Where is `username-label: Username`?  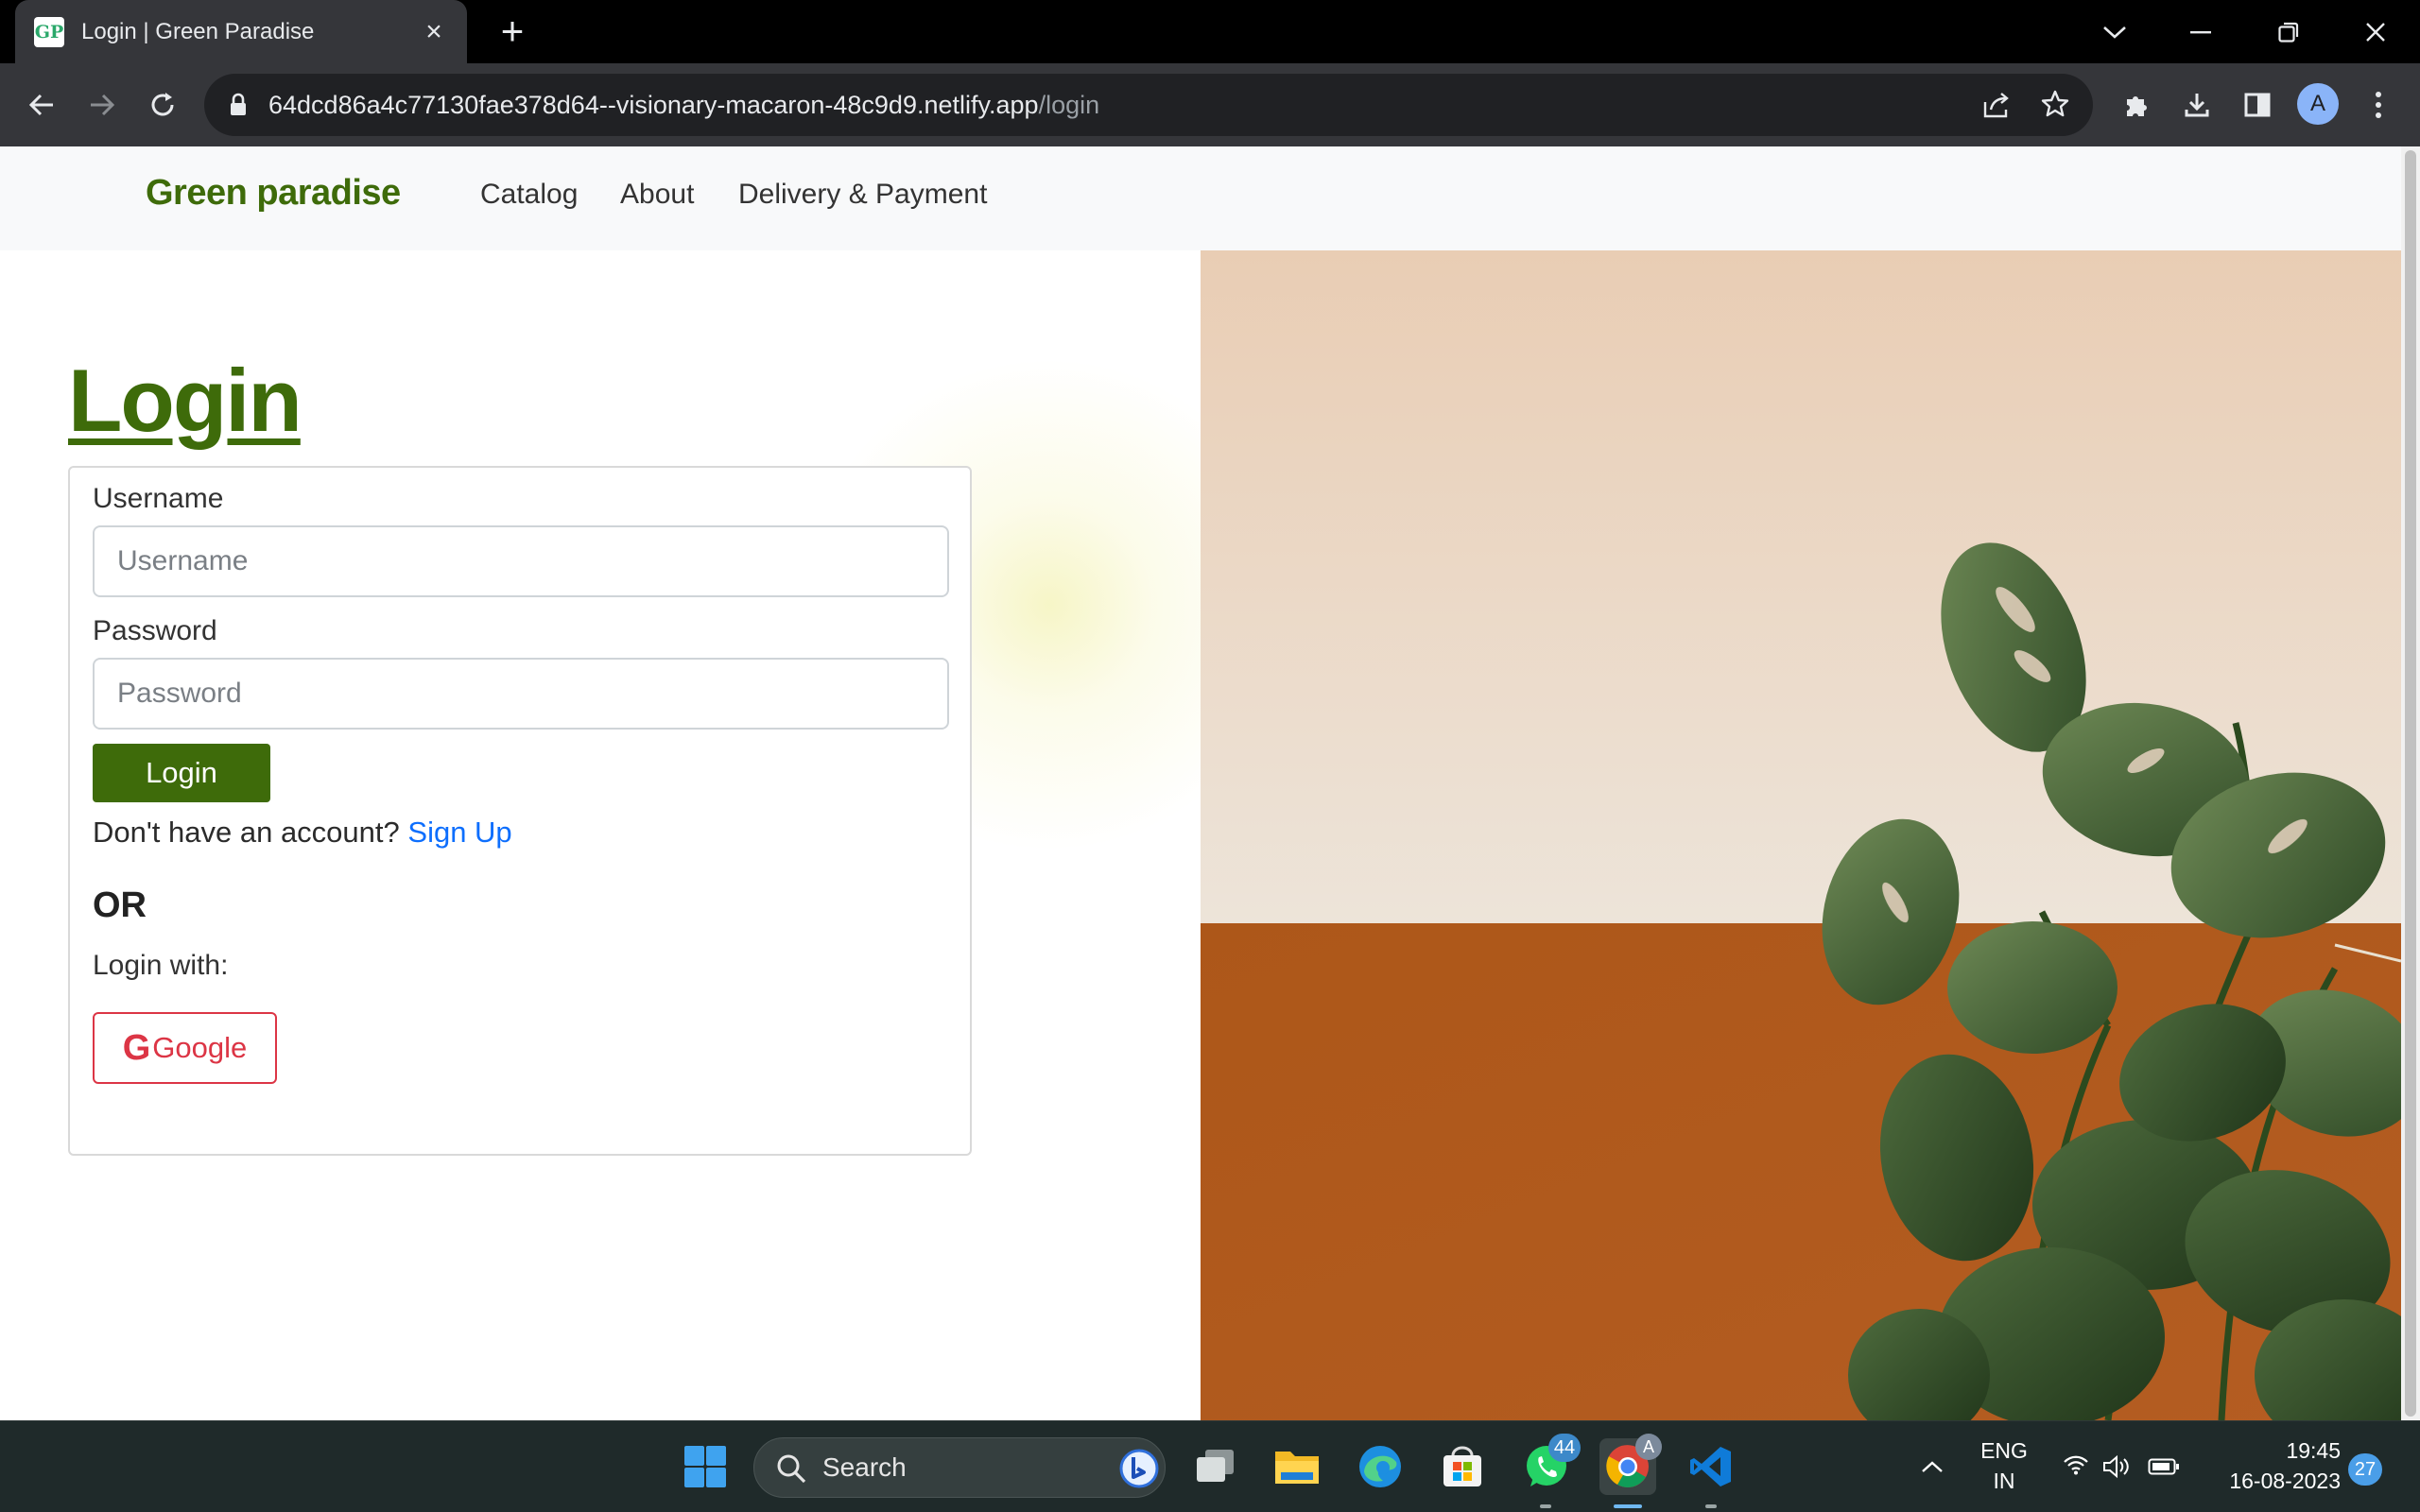 username-label: Username is located at coordinates (158, 498).